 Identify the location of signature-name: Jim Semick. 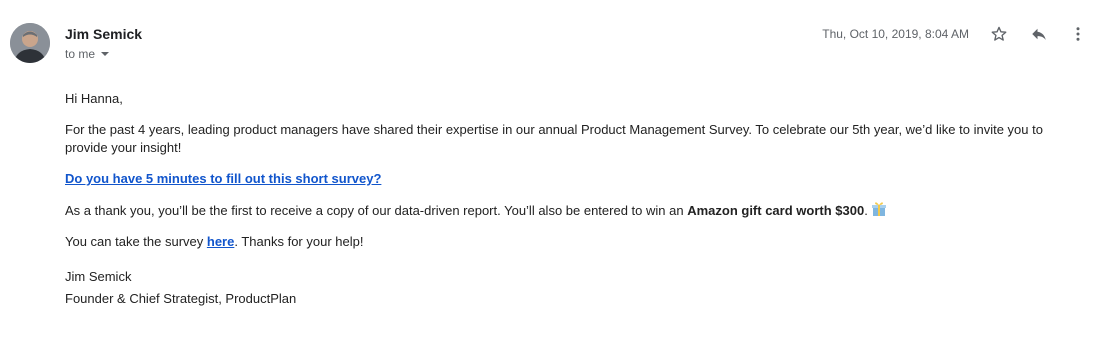
(98, 276).